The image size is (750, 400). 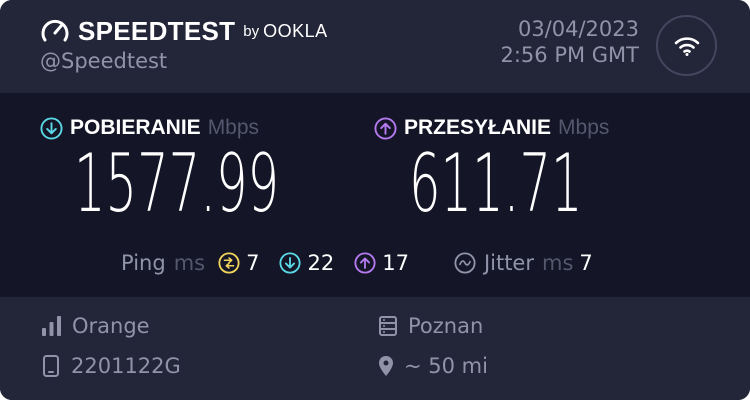 What do you see at coordinates (55, 30) in the screenshot?
I see `speedometer-icon` at bounding box center [55, 30].